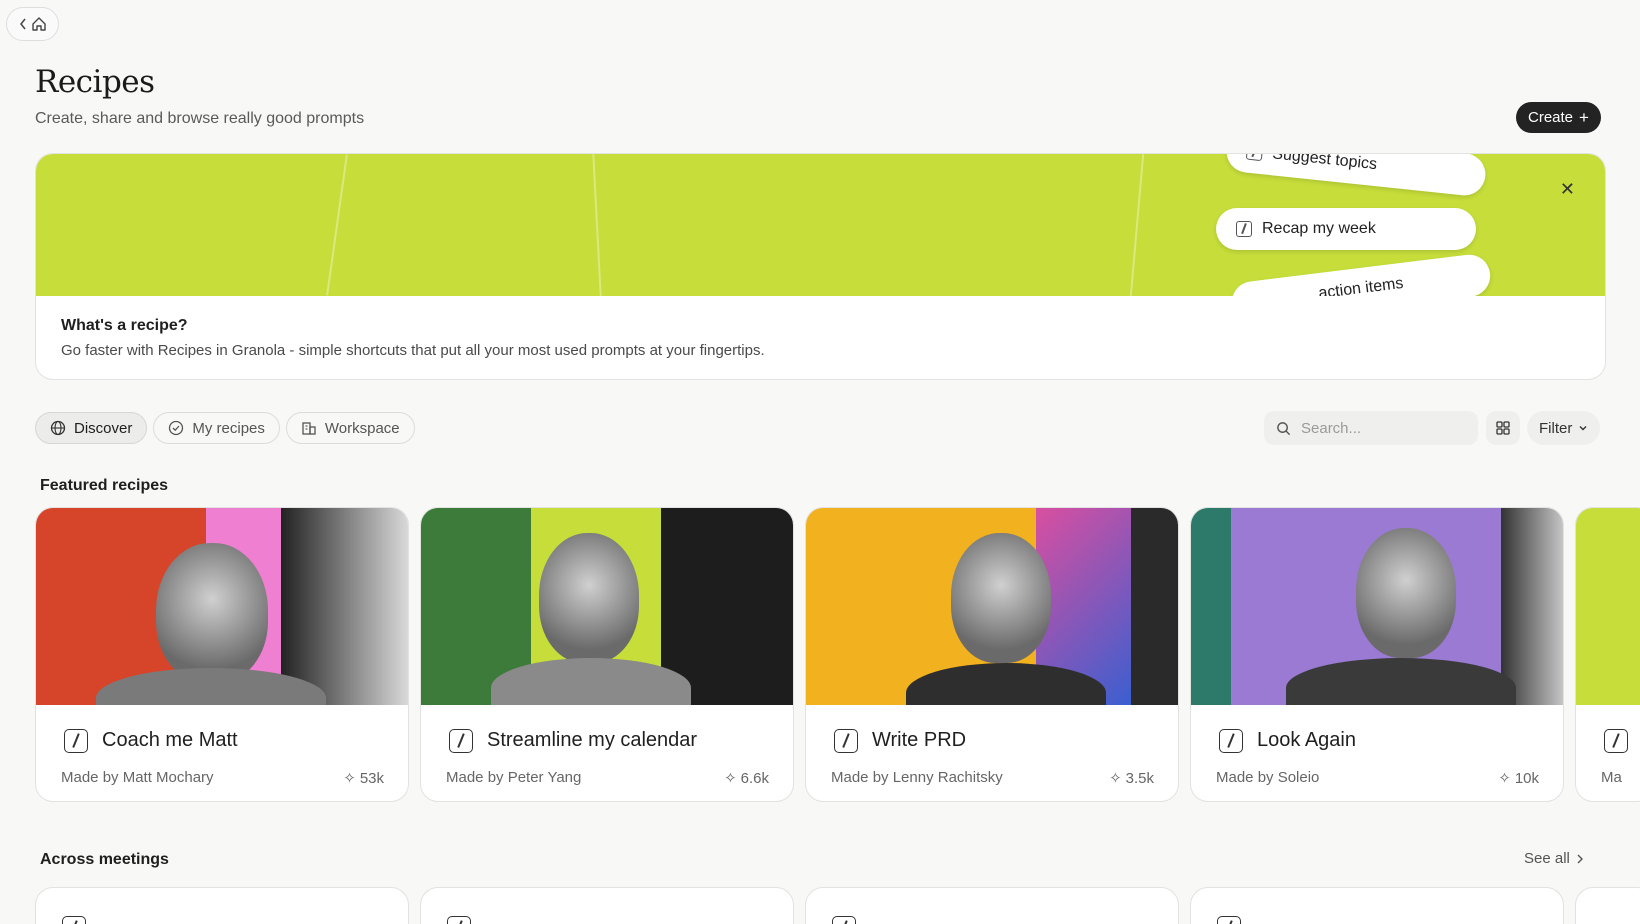  What do you see at coordinates (1583, 428) in the screenshot?
I see `chevron-down-icon` at bounding box center [1583, 428].